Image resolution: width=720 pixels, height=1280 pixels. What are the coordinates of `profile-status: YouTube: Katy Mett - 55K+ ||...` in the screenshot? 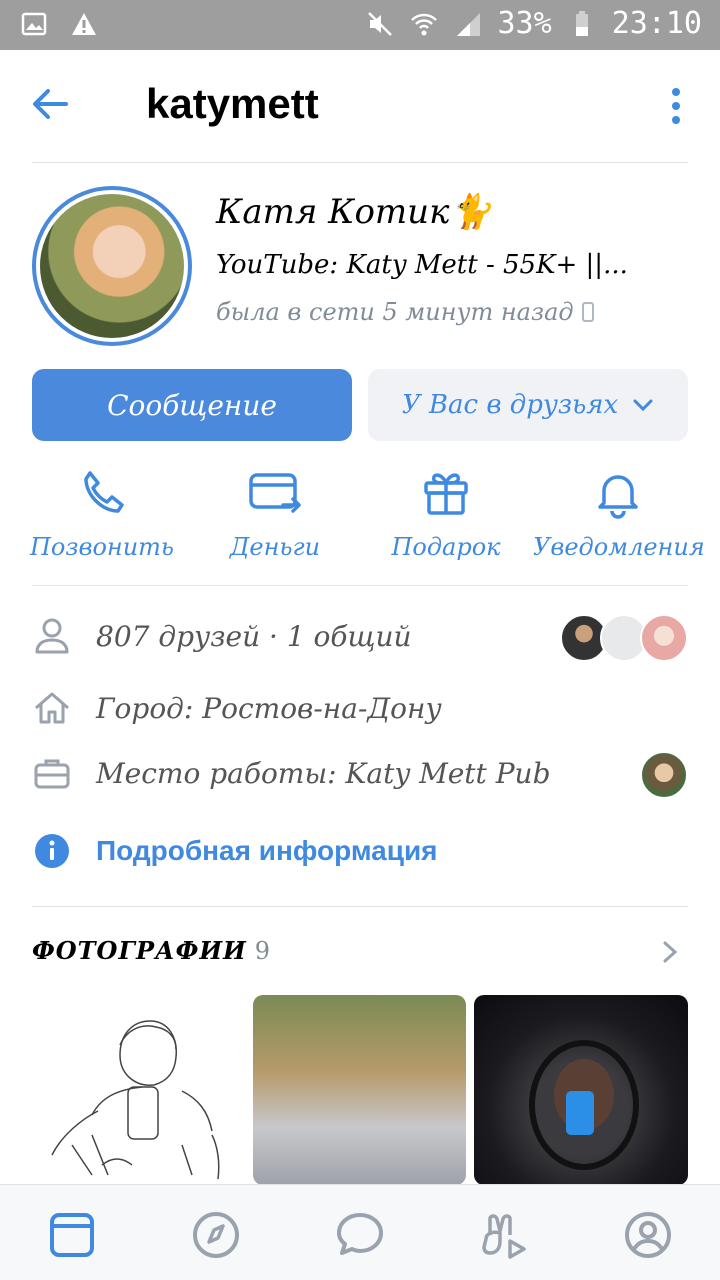 It's located at (422, 265).